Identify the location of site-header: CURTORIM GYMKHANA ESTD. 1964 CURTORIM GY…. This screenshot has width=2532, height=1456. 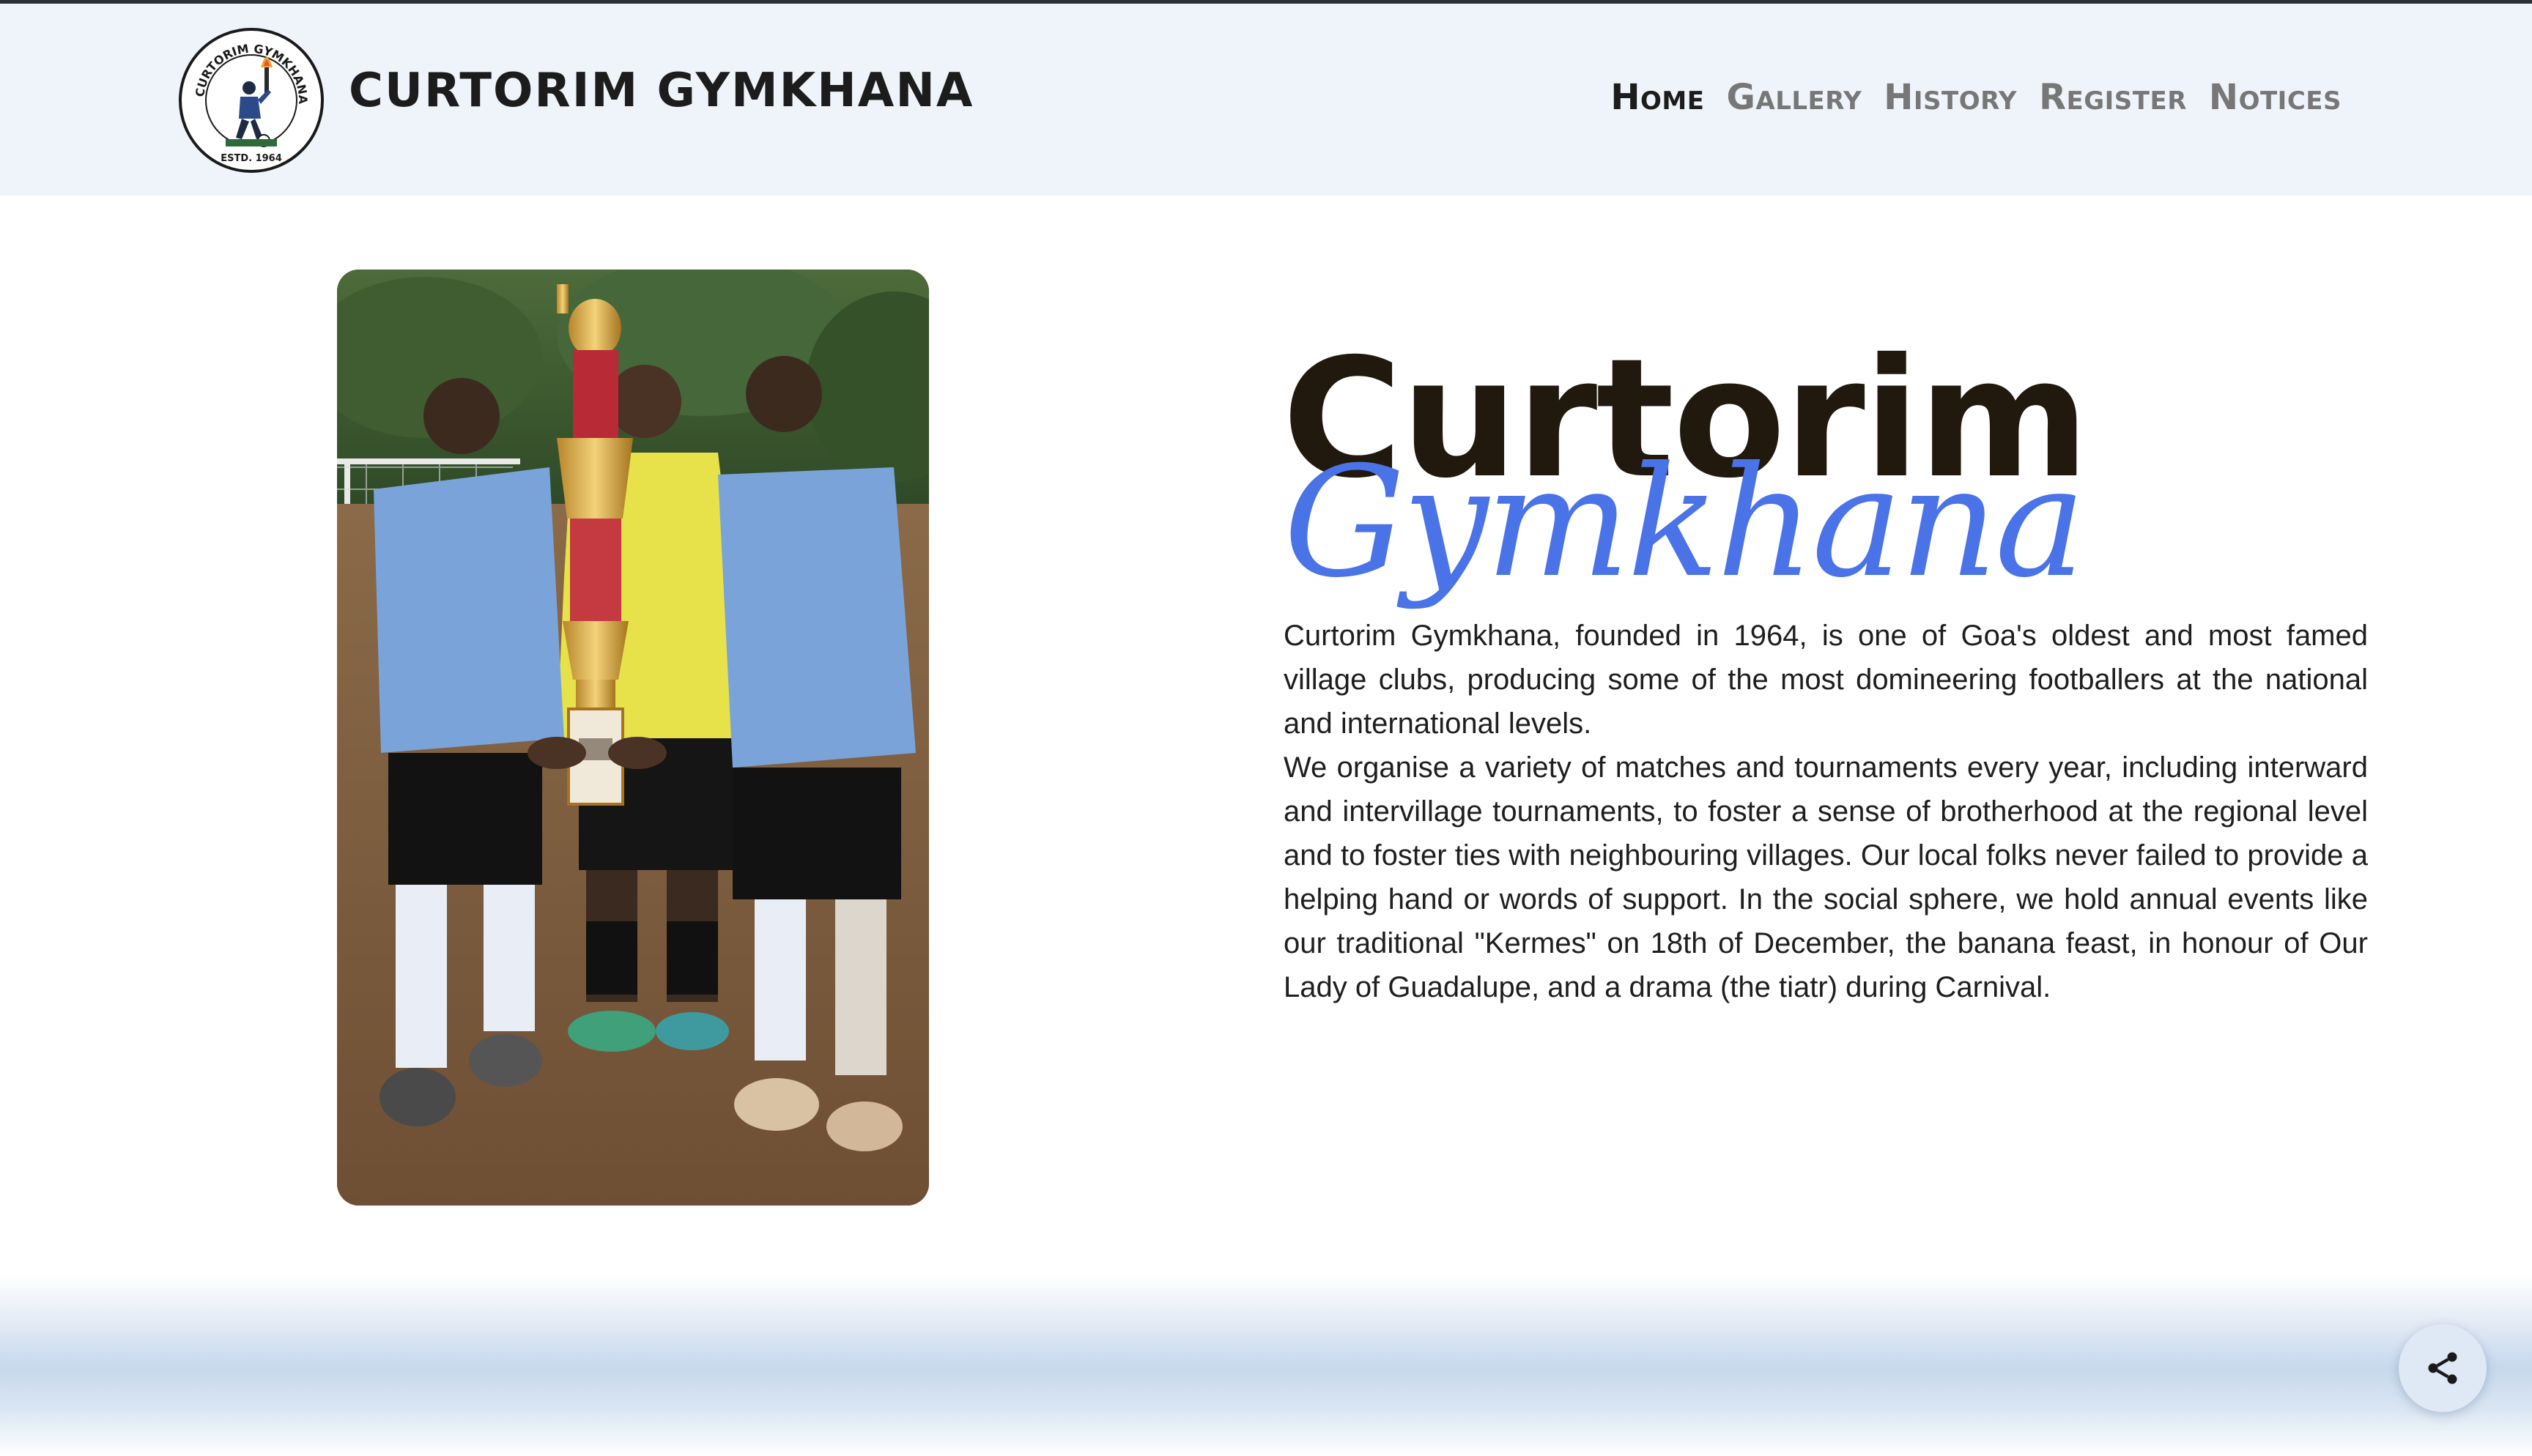
(1266, 100).